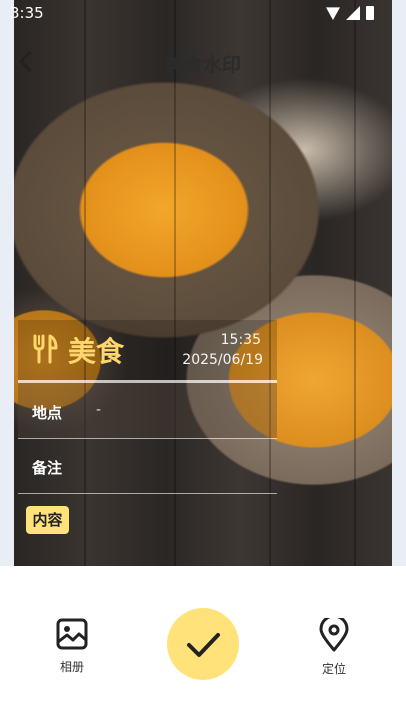 Image resolution: width=406 pixels, height=722 pixels. I want to click on wifi-icon, so click(333, 13).